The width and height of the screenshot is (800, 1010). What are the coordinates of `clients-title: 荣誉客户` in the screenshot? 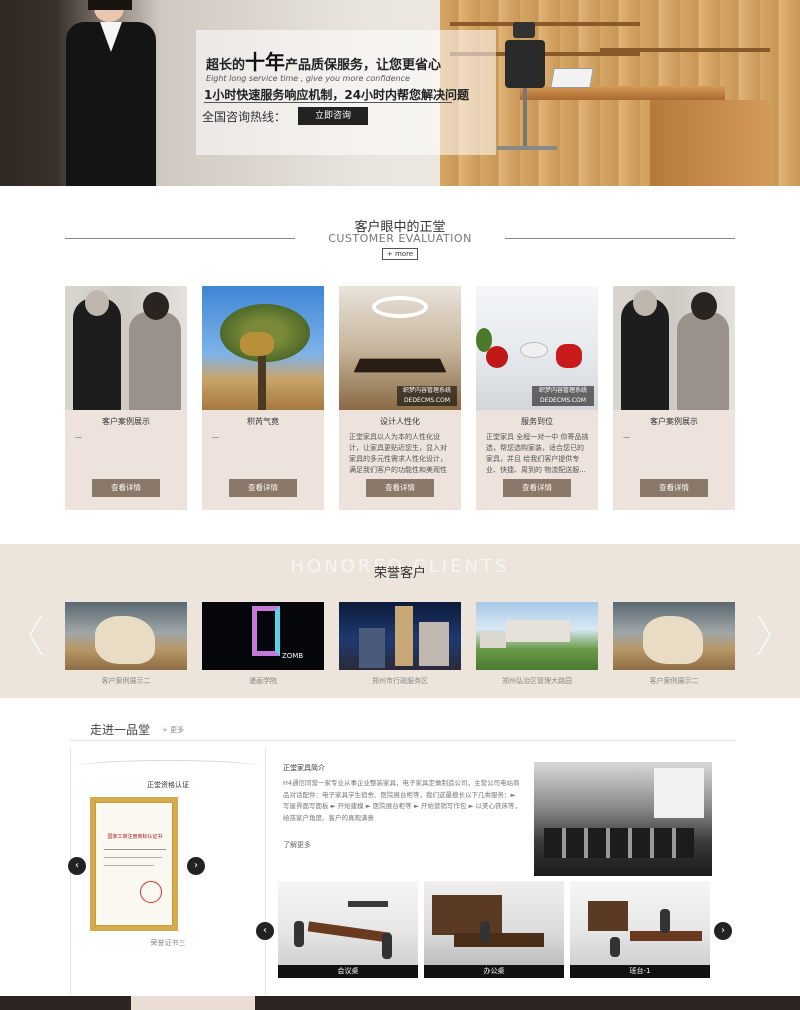 It's located at (399, 573).